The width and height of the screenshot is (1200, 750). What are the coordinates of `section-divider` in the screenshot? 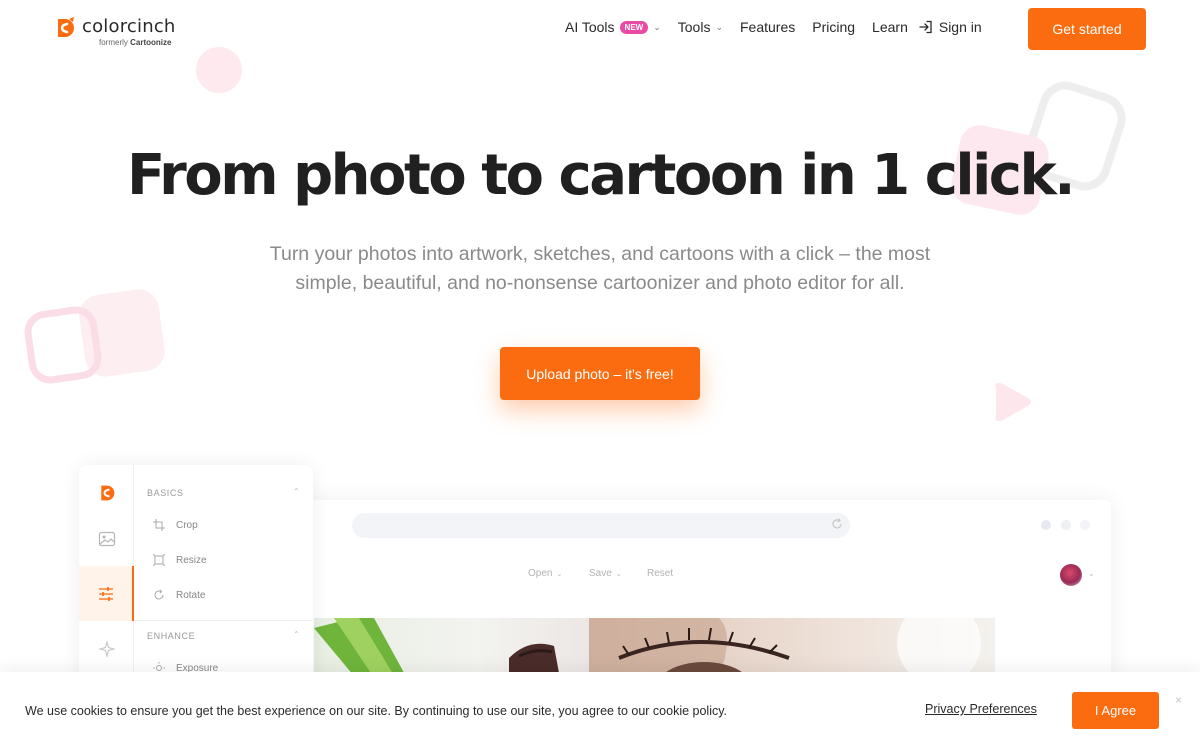 It's located at (224, 620).